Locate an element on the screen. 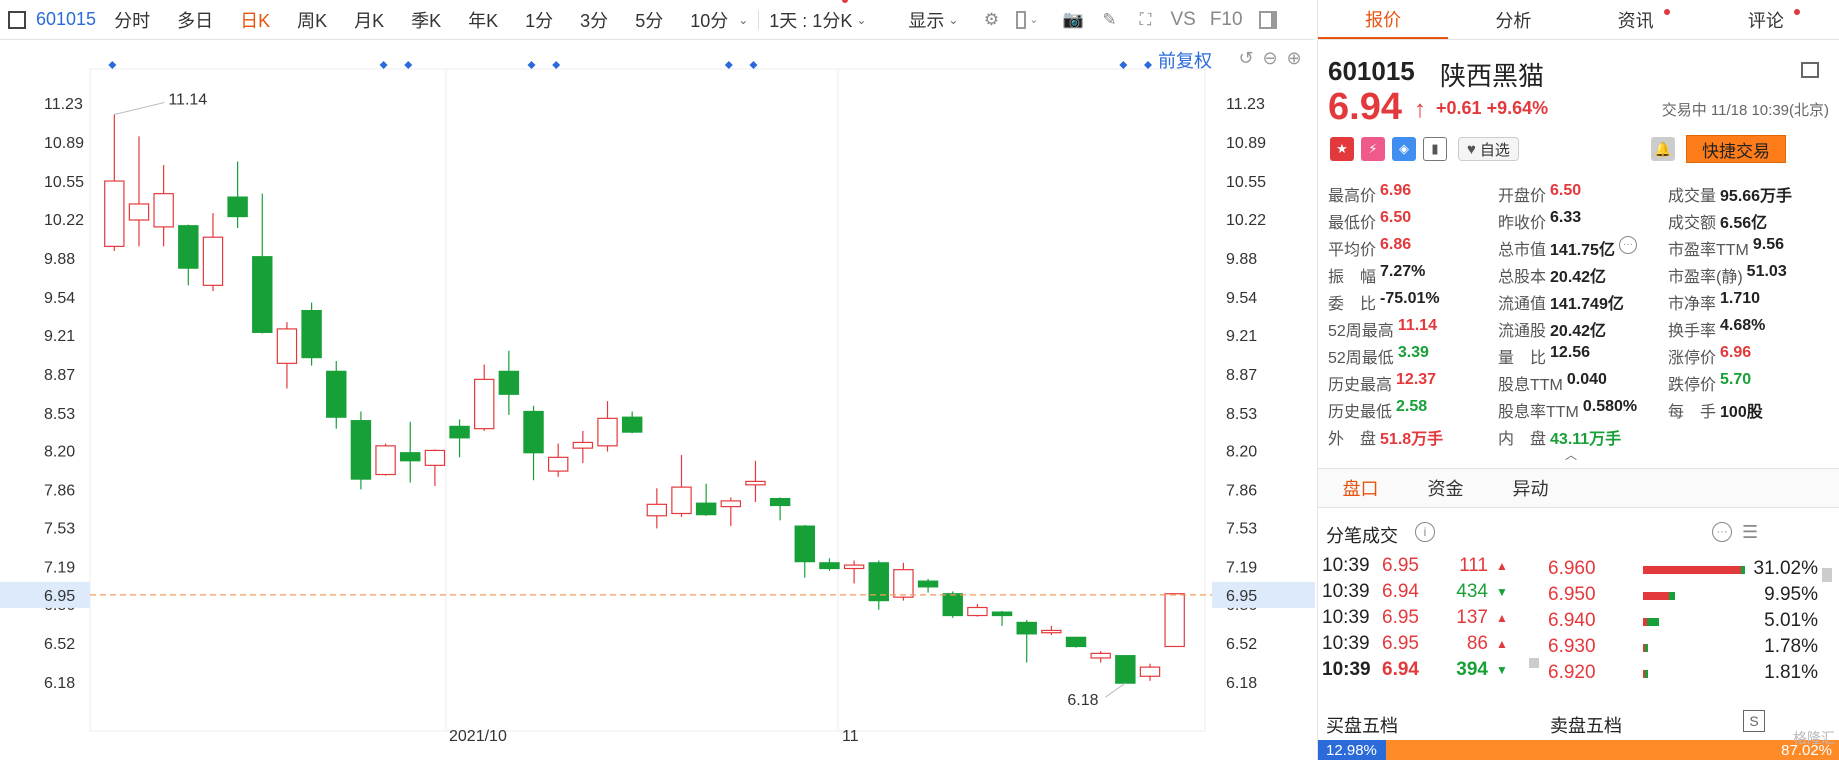 This screenshot has width=1839, height=760. stats-row: 振 幅 7.27% 总股本 20.42亿 市盈率(静) 51.03 is located at coordinates (1583, 274).